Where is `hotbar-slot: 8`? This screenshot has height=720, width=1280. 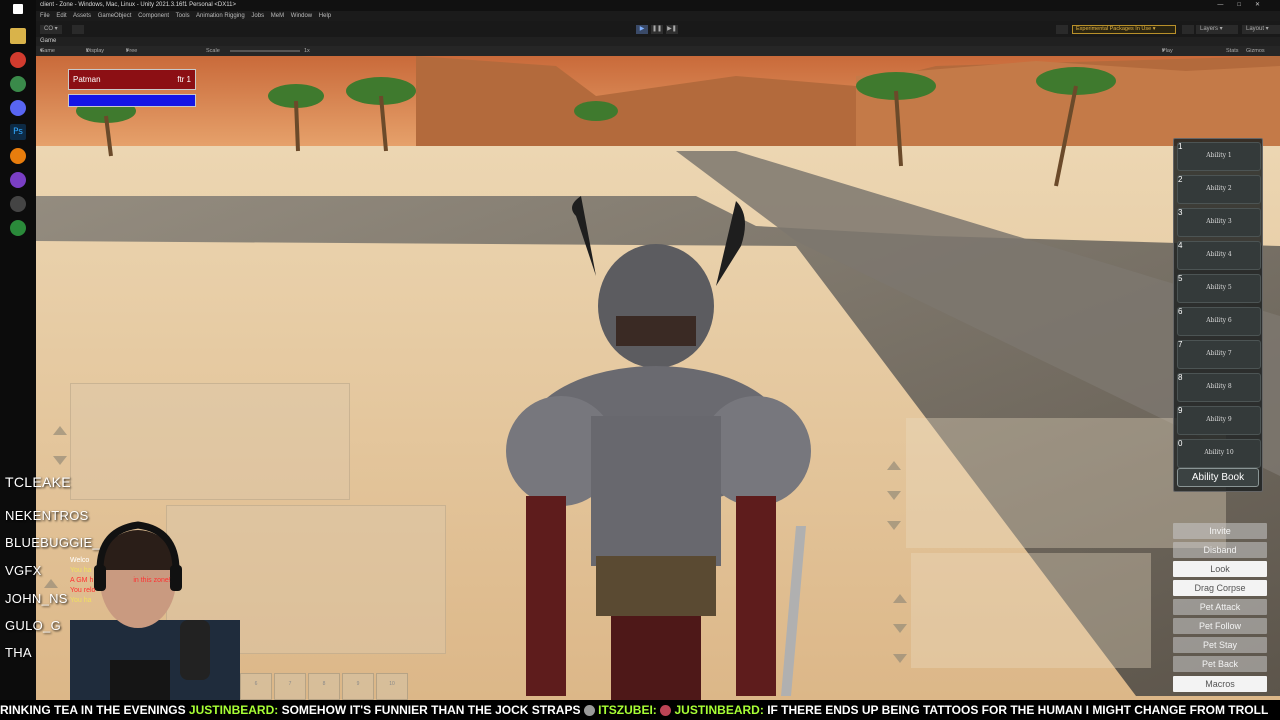
hotbar-slot: 8 is located at coordinates (324, 686).